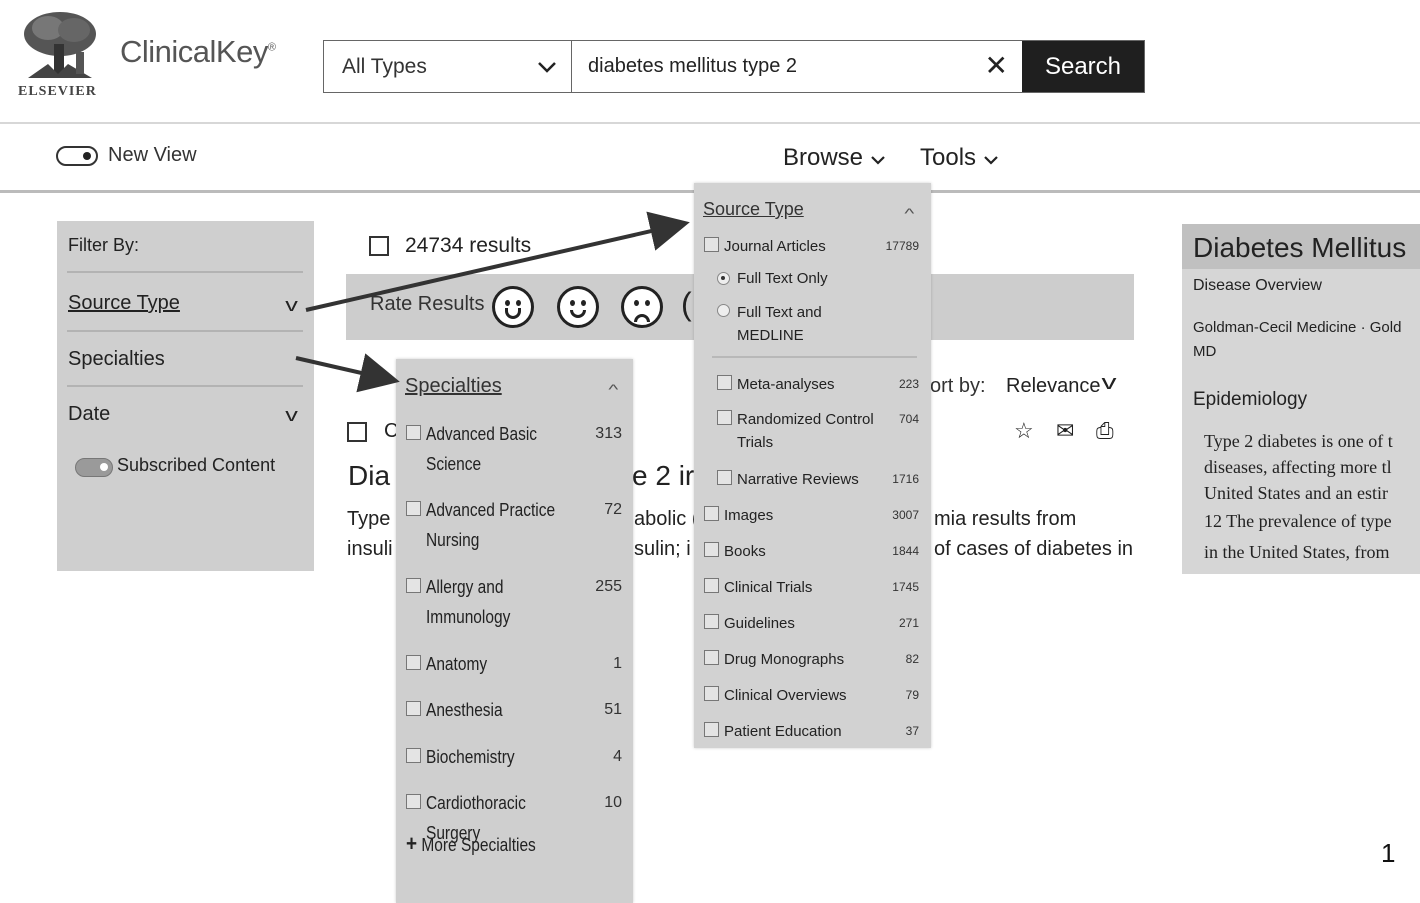  Describe the element at coordinates (662, 549) in the screenshot. I see `result-snippet: sulin; i` at that location.